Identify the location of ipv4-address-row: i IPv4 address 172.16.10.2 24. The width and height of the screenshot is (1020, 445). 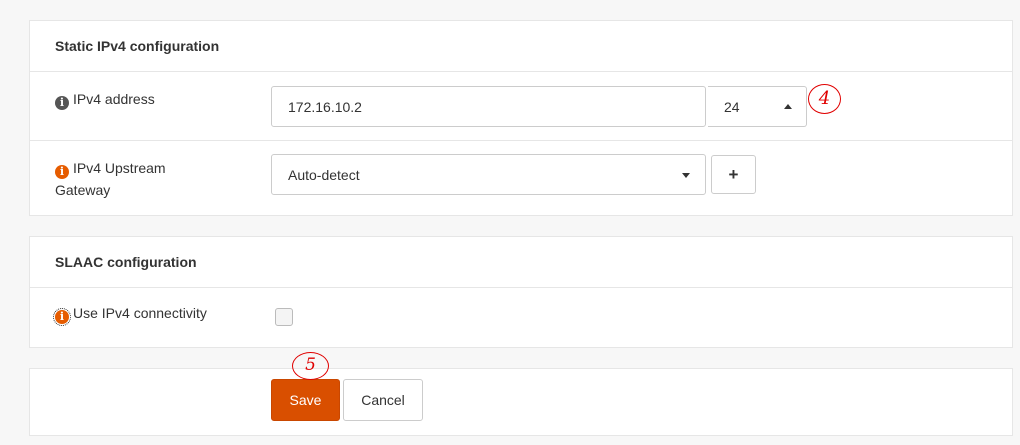
(521, 106).